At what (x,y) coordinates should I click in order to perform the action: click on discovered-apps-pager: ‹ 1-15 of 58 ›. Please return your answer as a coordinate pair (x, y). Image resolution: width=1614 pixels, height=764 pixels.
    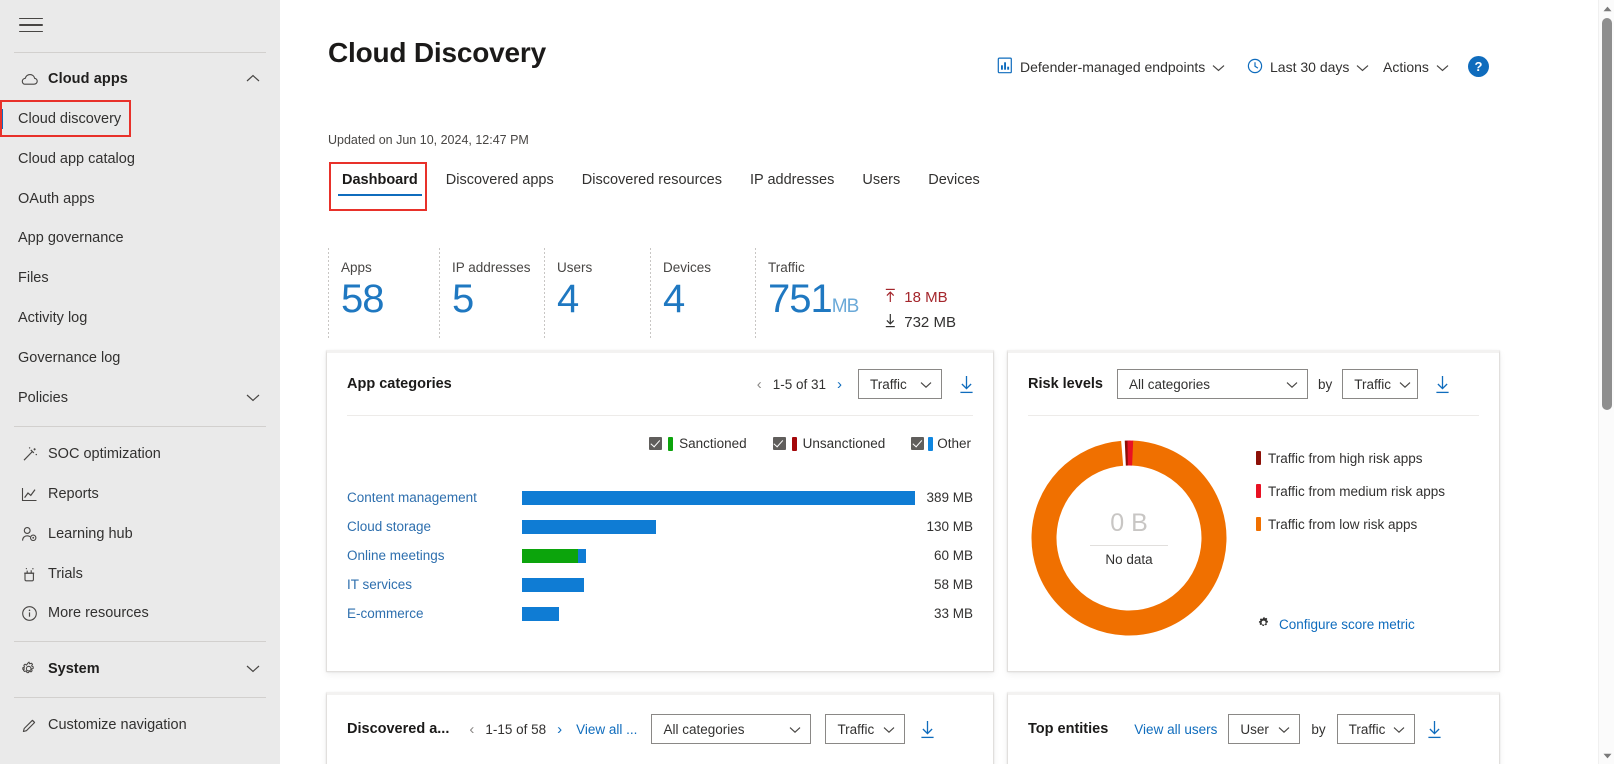
    Looking at the image, I should click on (515, 729).